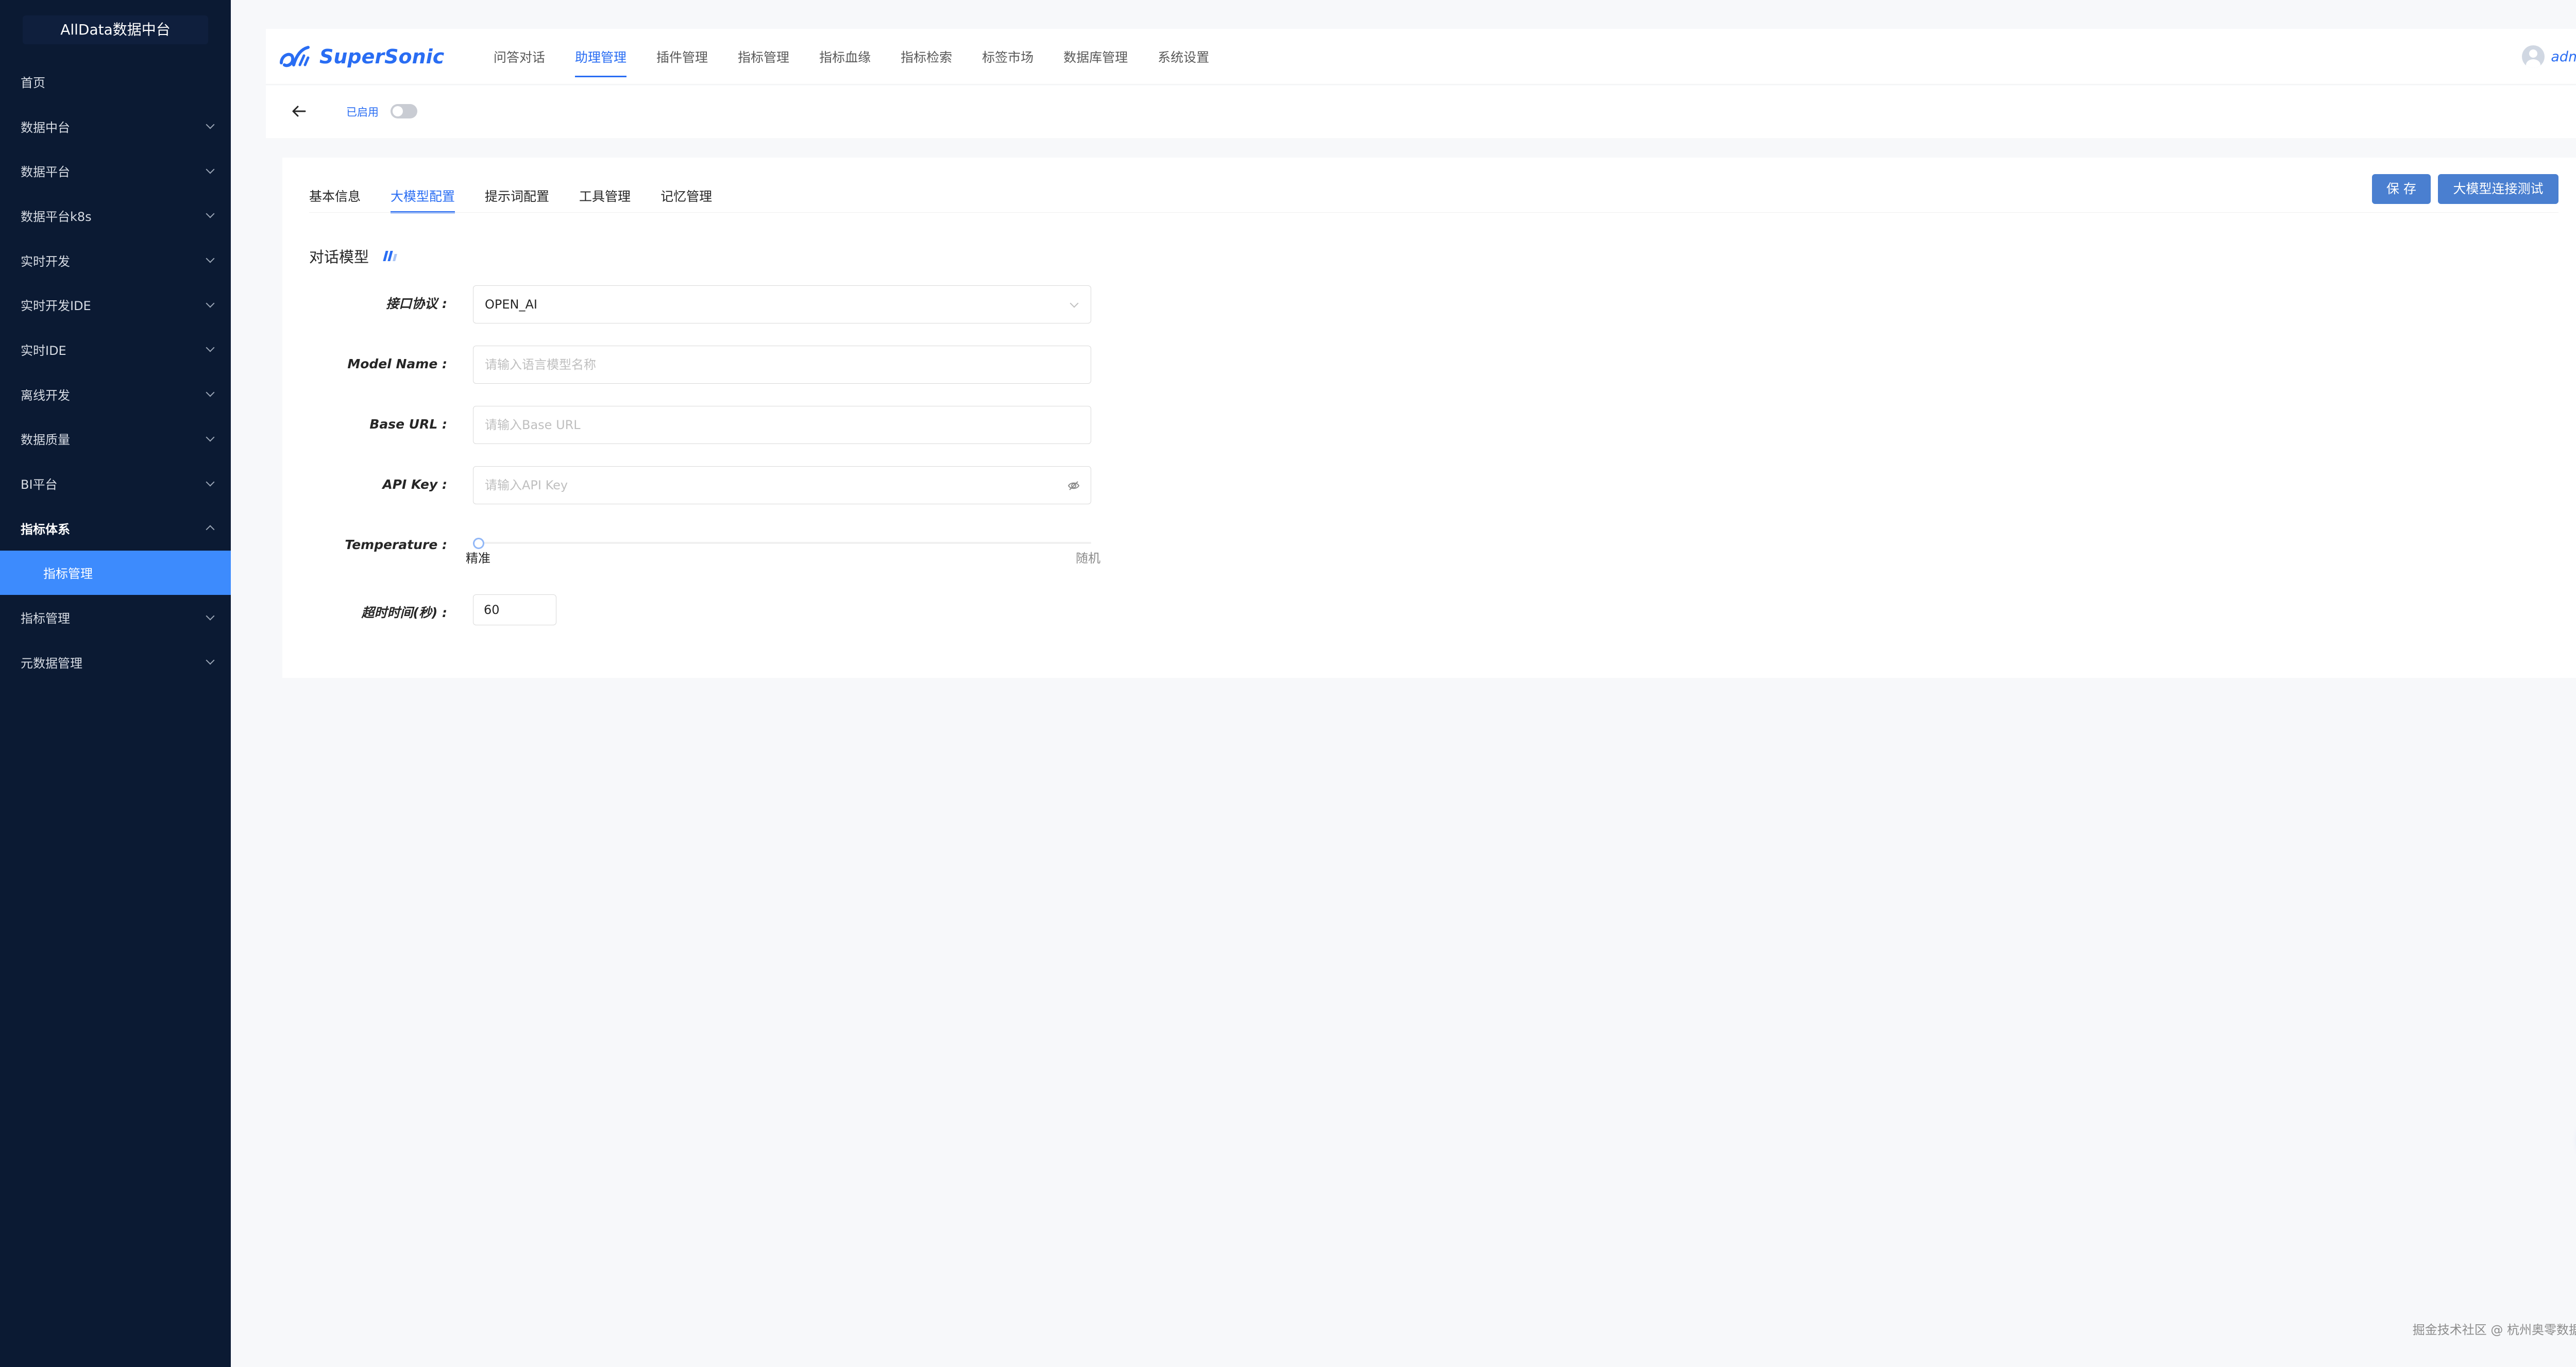 The height and width of the screenshot is (1367, 2576). I want to click on sidebar-item-data-quality: 数据质量, so click(115, 440).